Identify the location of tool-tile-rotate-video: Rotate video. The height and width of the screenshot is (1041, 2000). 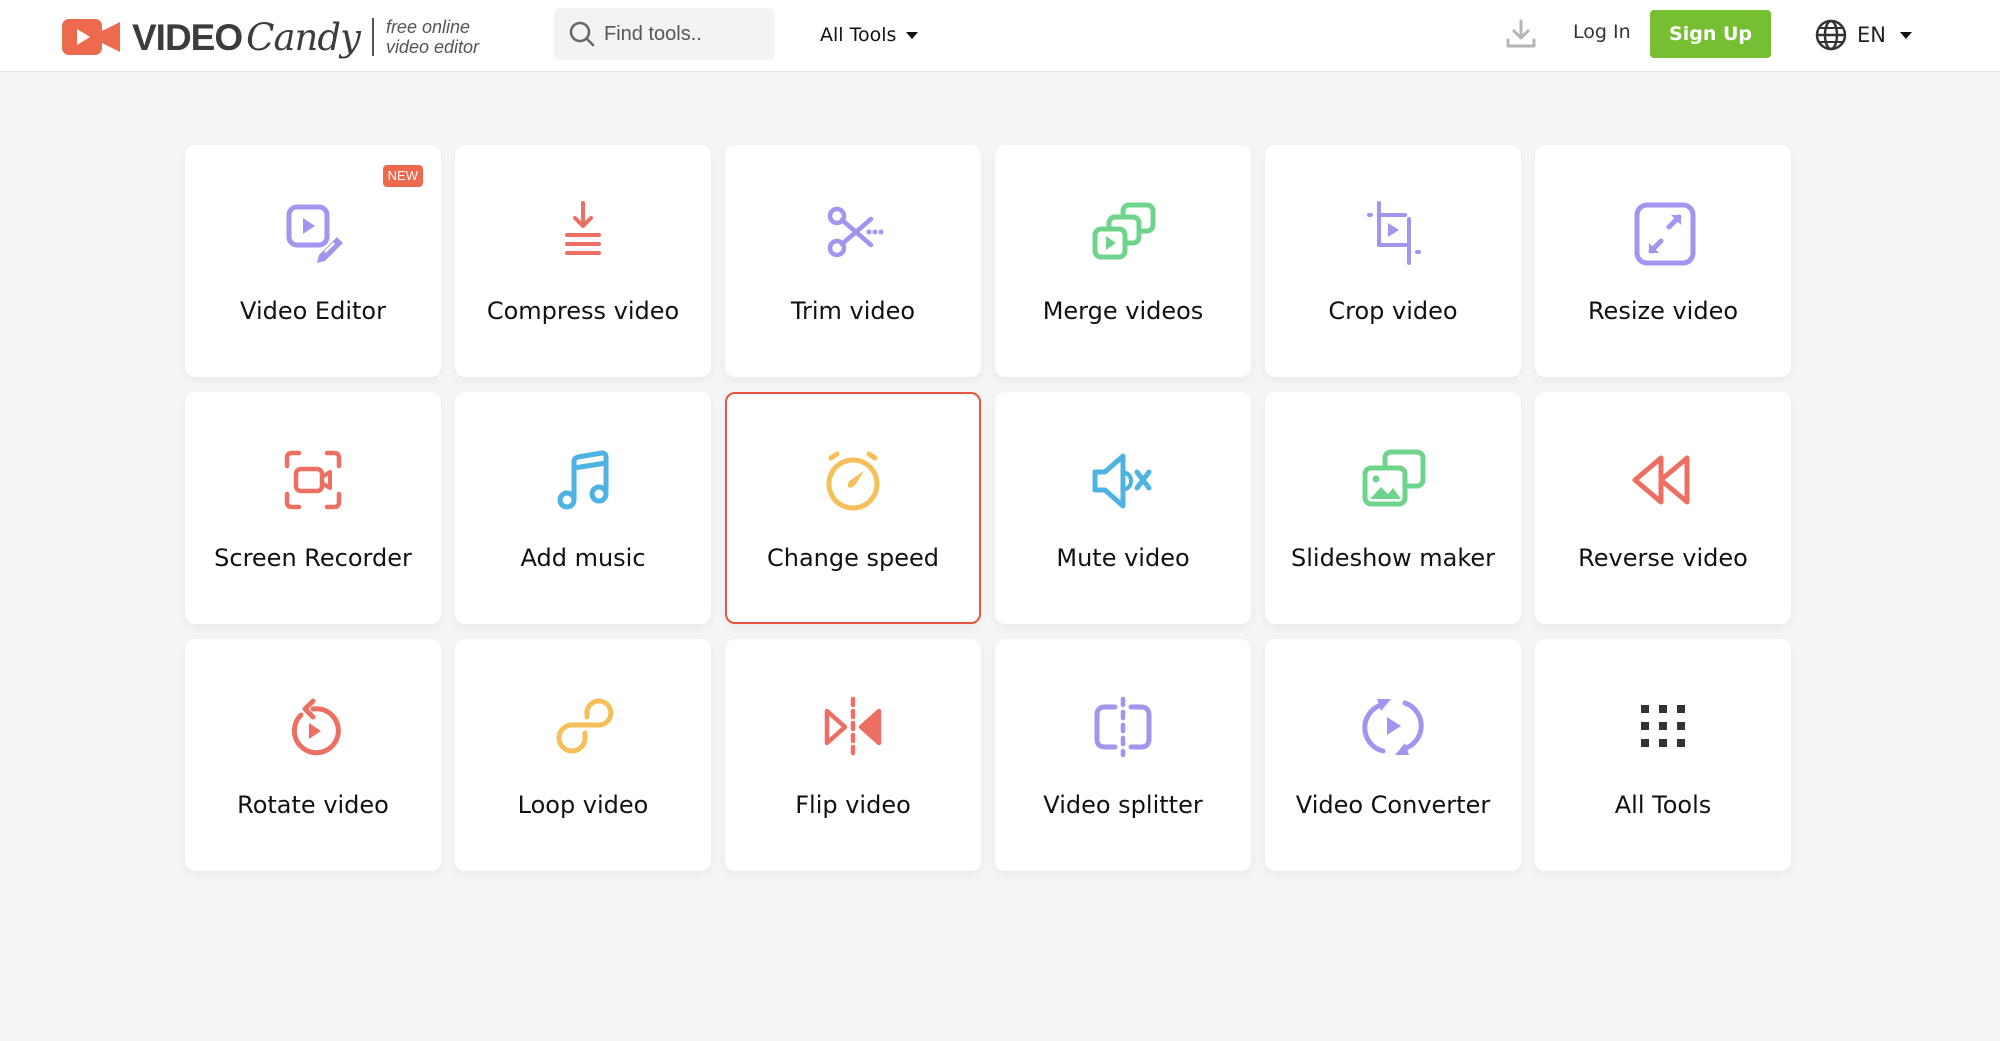
(313, 755).